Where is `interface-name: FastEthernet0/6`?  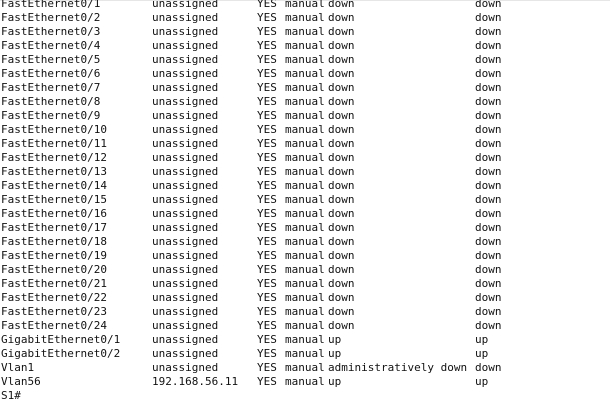 interface-name: FastEthernet0/6 is located at coordinates (51, 73).